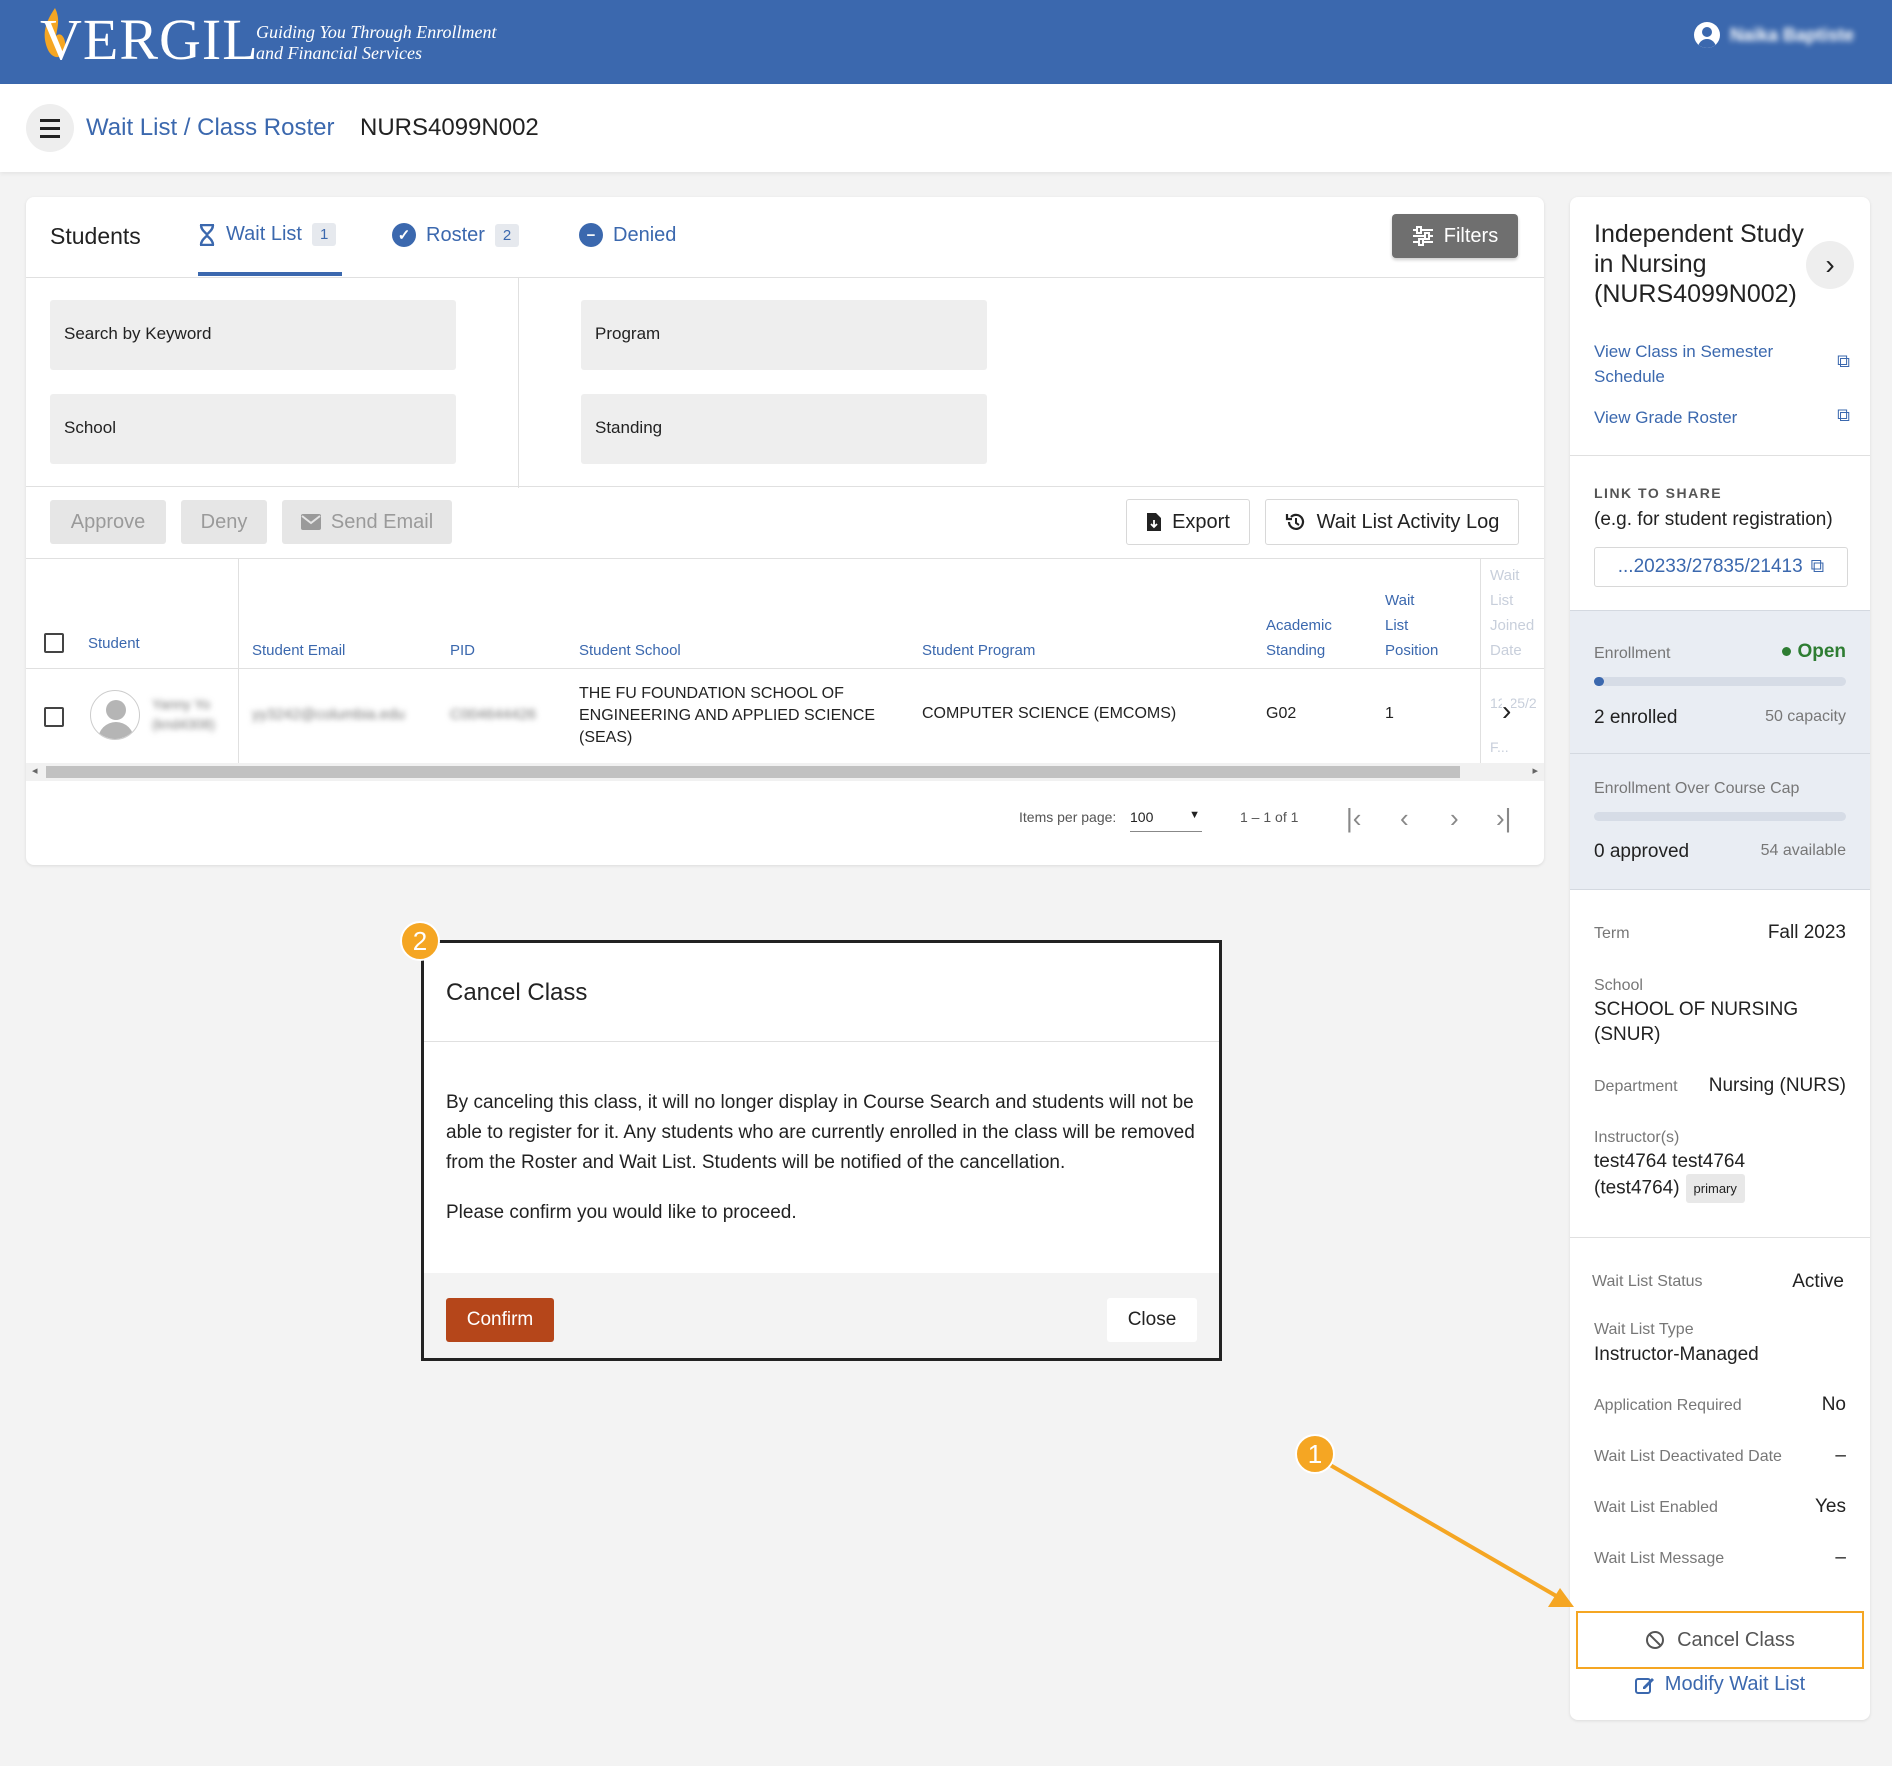 The image size is (1892, 1766). I want to click on hamburger-menu-icon, so click(50, 128).